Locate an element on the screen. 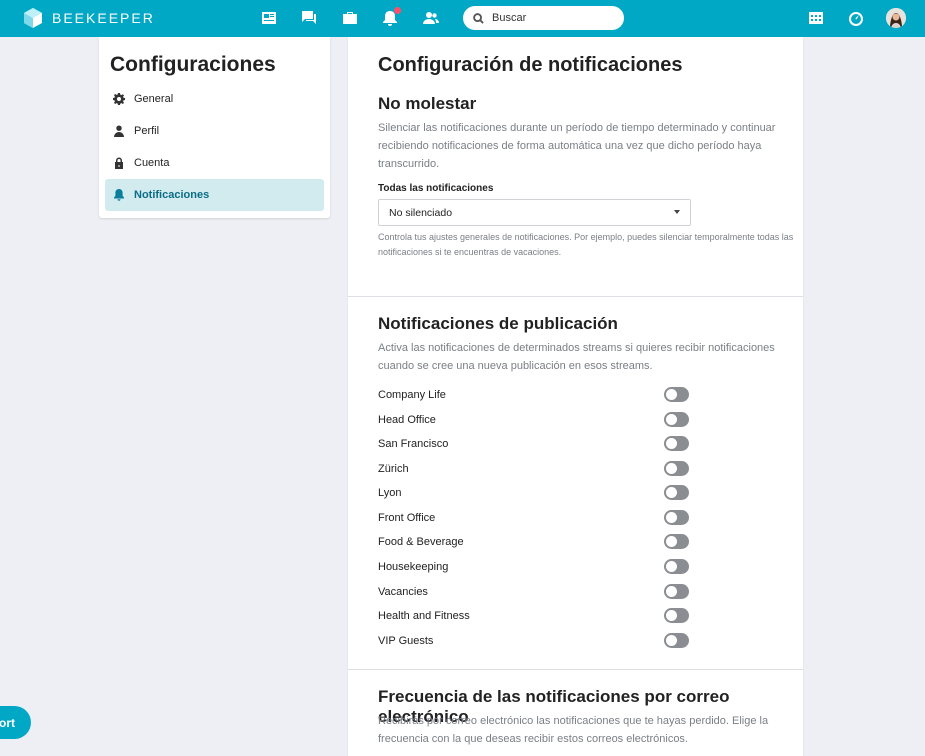 The height and width of the screenshot is (756, 925). stream-row: San Francisco is located at coordinates (534, 444).